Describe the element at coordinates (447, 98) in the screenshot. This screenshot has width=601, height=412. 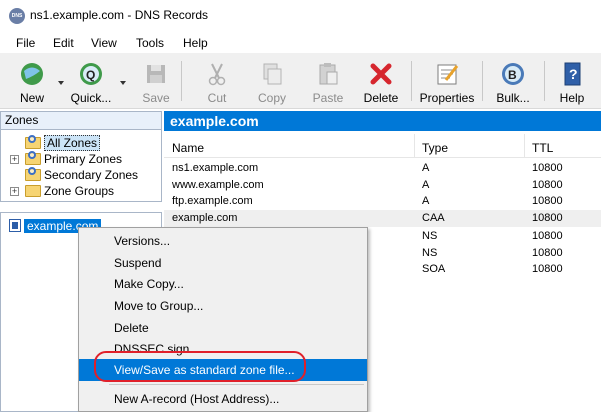
I see `properties-label: Properties` at that location.